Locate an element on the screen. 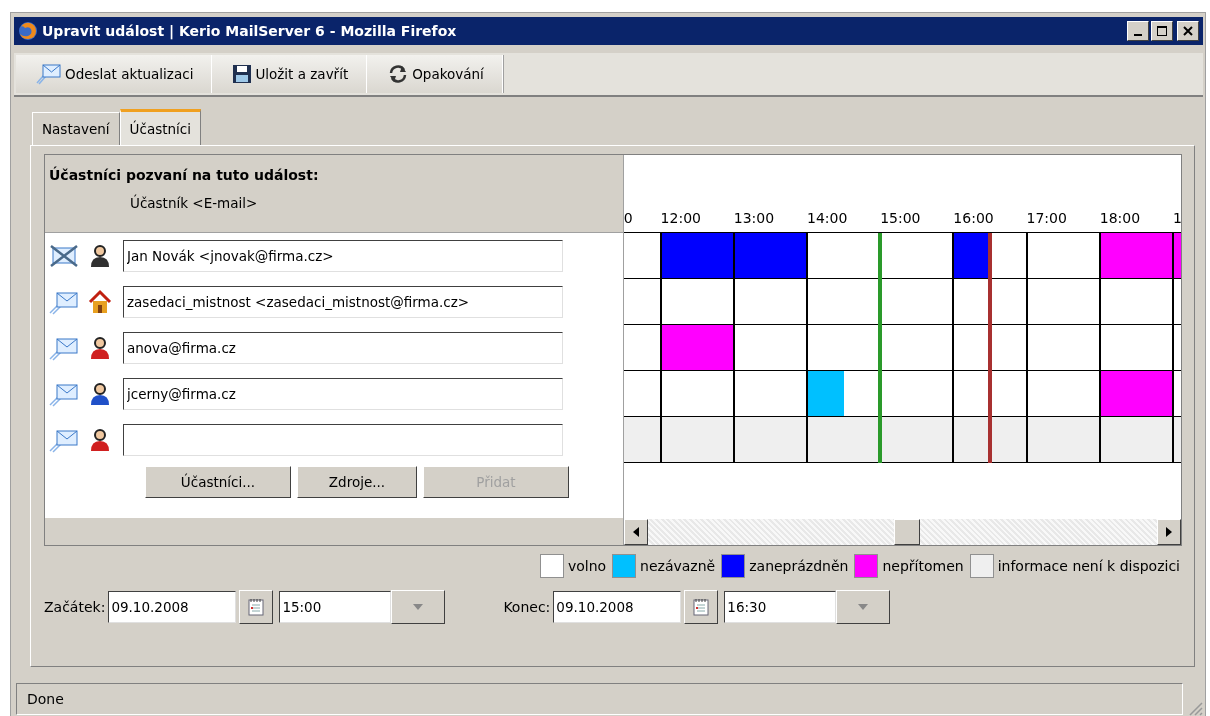  horizontal-scrollbar is located at coordinates (902, 532).